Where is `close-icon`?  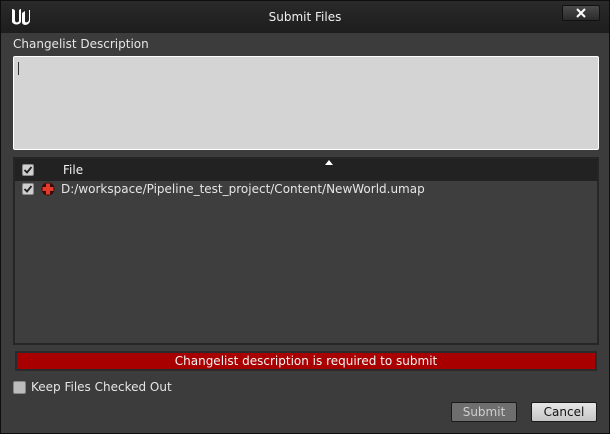
close-icon is located at coordinates (581, 13).